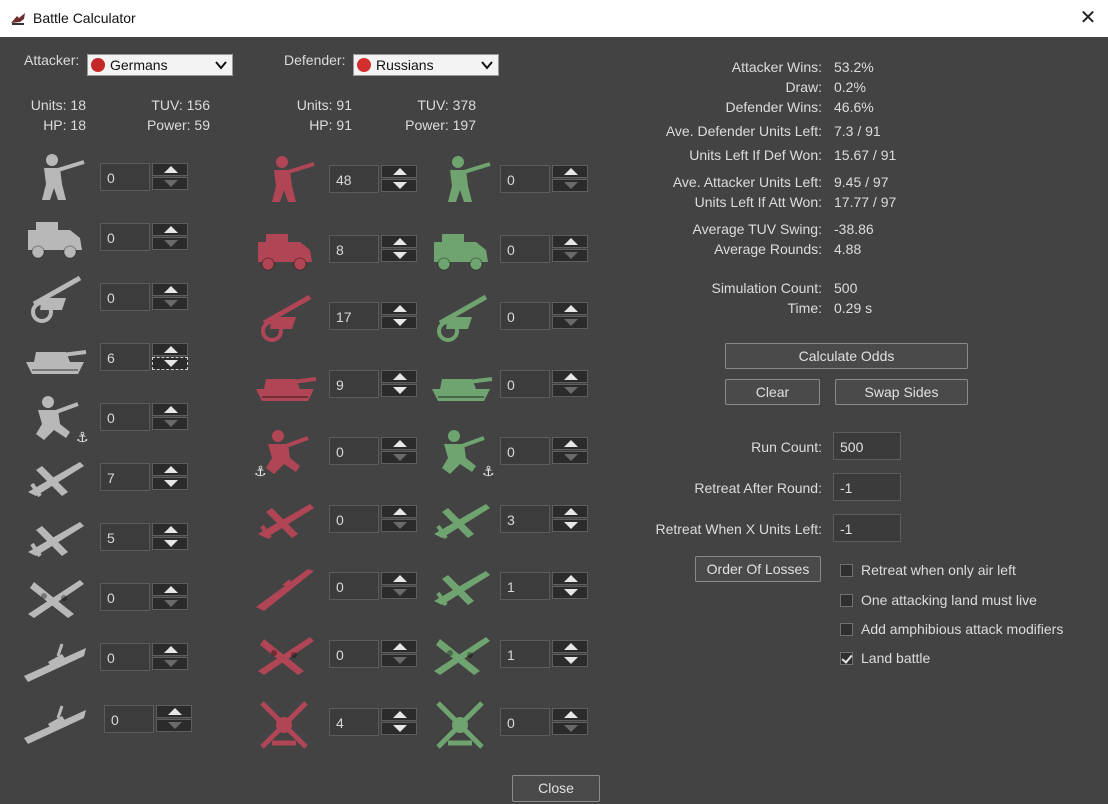 The image size is (1108, 804). What do you see at coordinates (354, 451) in the screenshot?
I see `defender-marine-count-field: 0` at bounding box center [354, 451].